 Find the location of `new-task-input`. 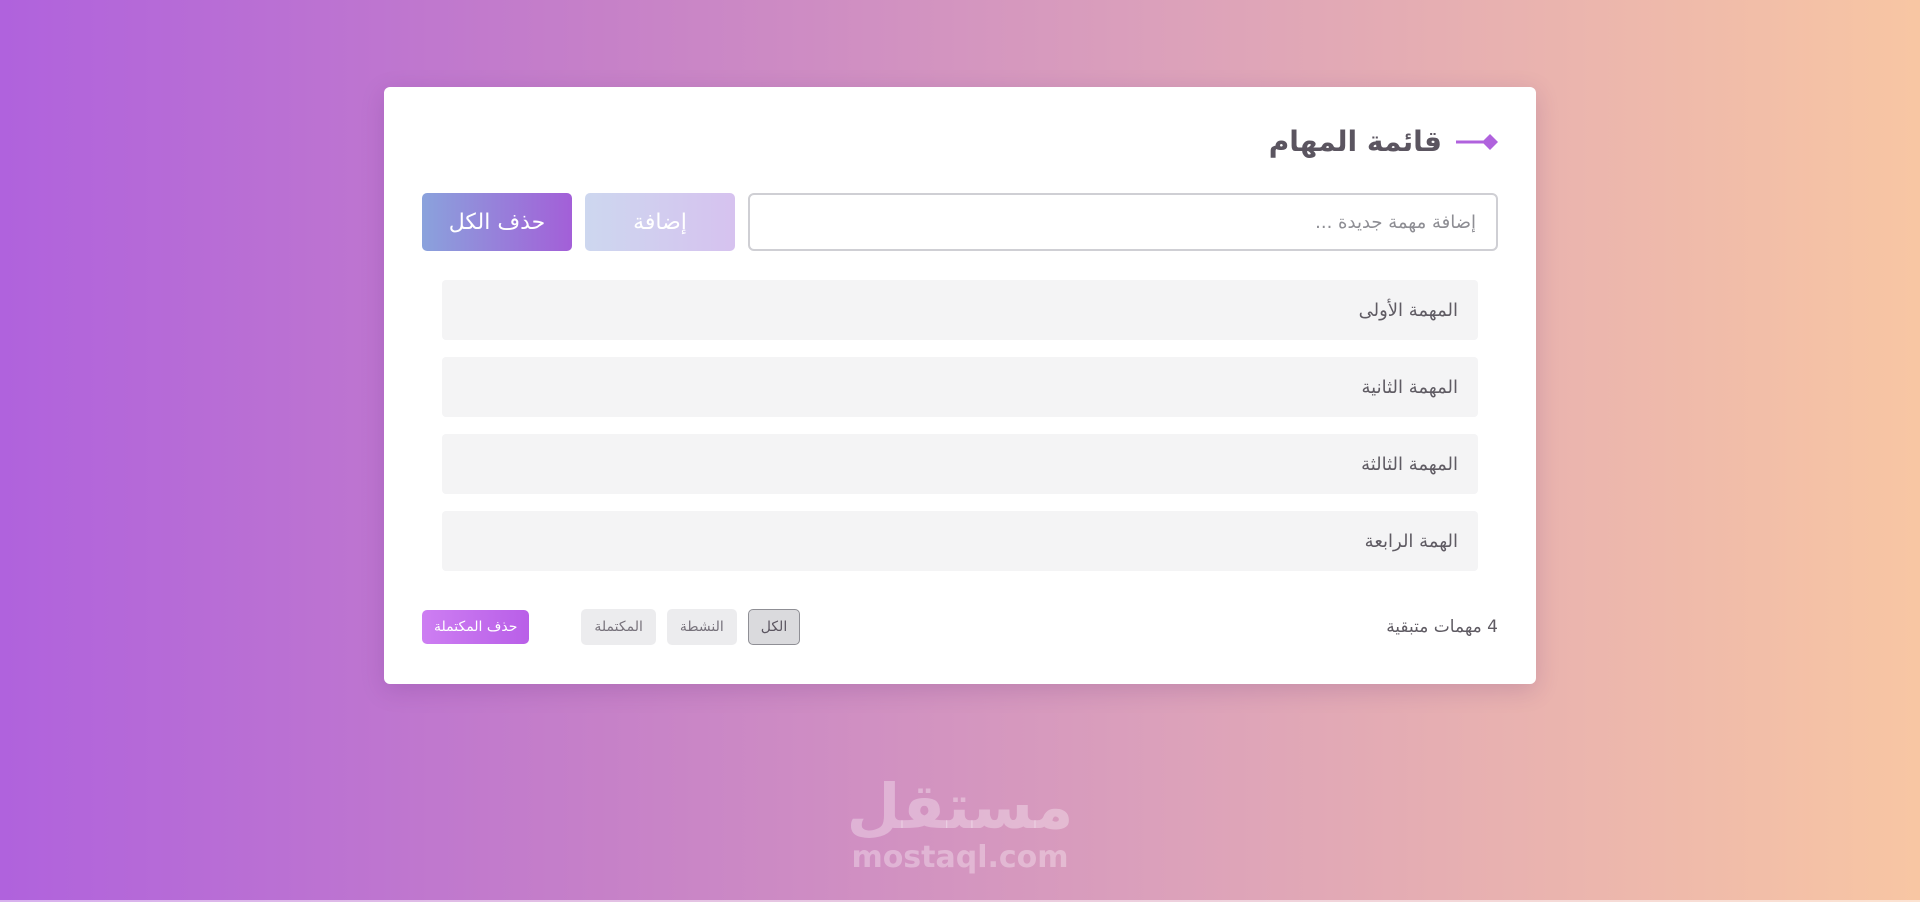

new-task-input is located at coordinates (1123, 222).